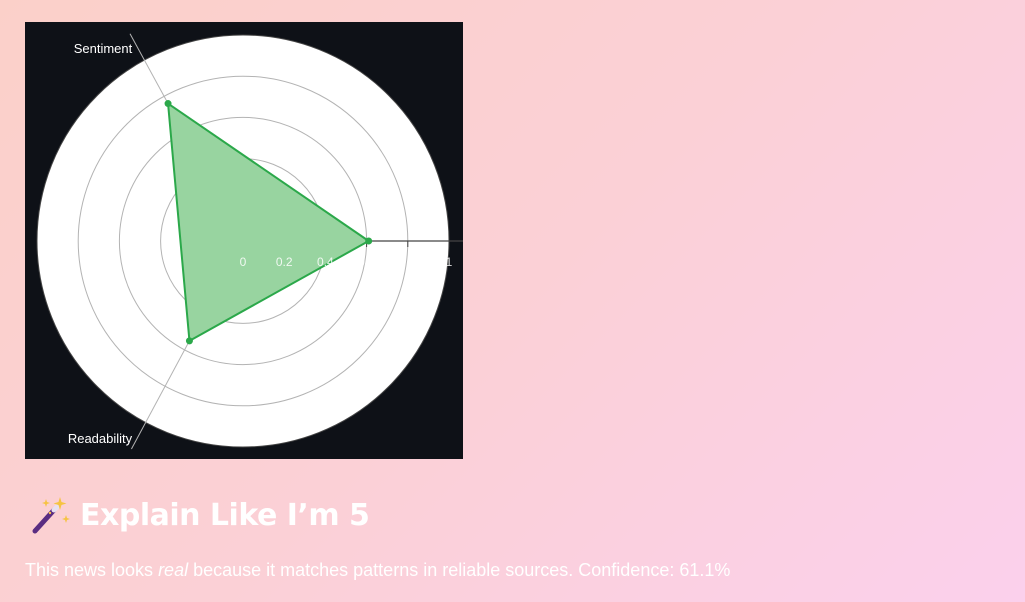 The image size is (1025, 602). Describe the element at coordinates (92, 570) in the screenshot. I see `explain-text-before: This news looks` at that location.